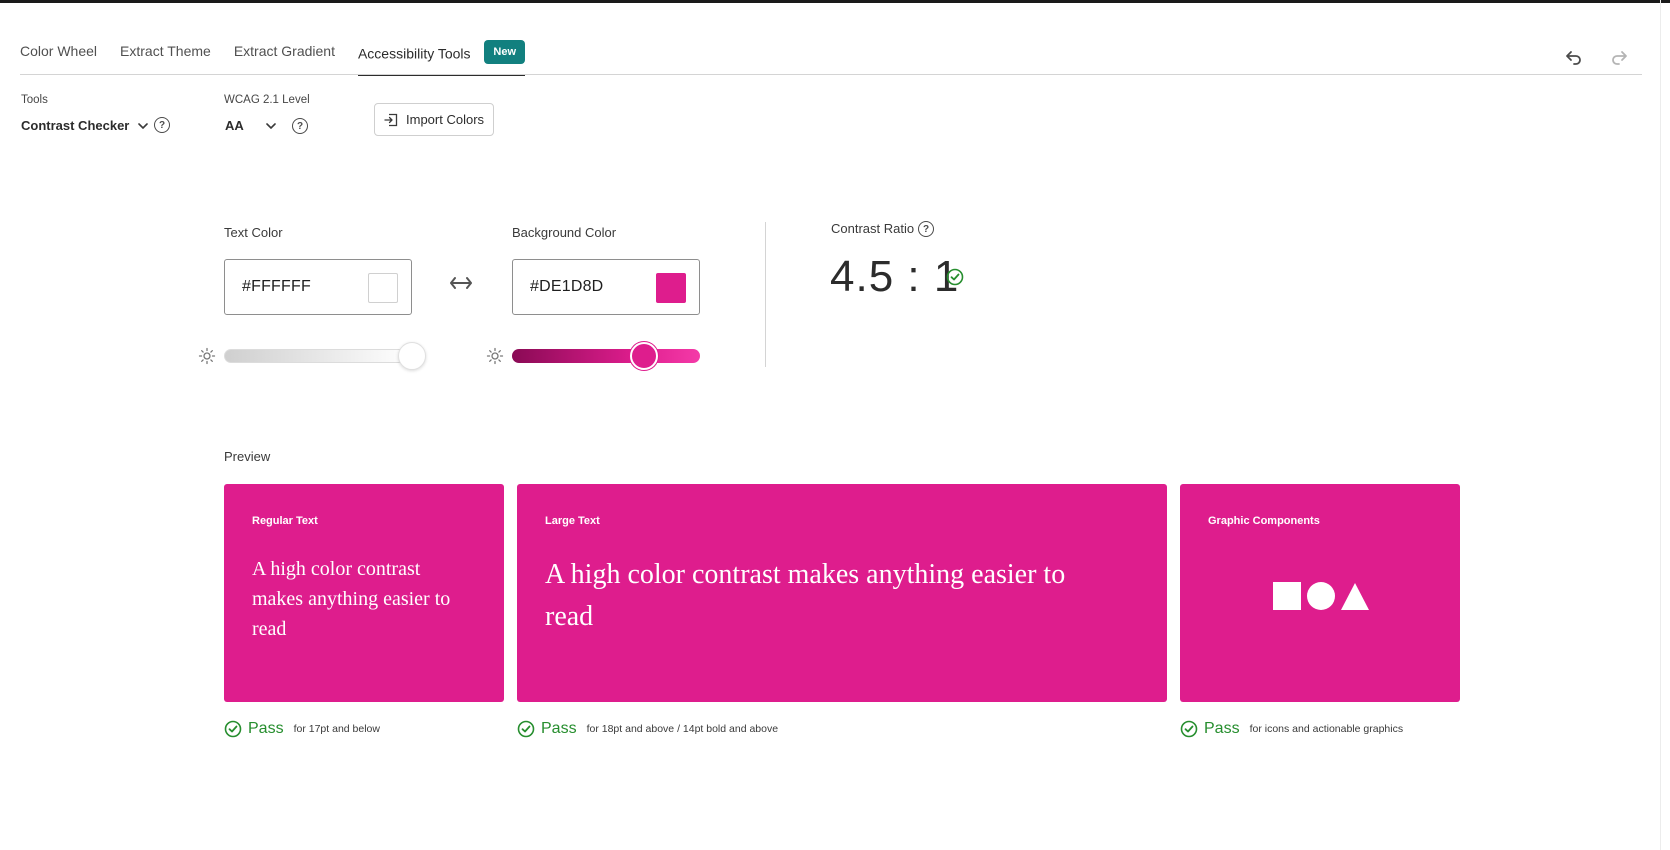 Image resolution: width=1670 pixels, height=850 pixels. What do you see at coordinates (247, 456) in the screenshot?
I see `preview-label: Preview` at bounding box center [247, 456].